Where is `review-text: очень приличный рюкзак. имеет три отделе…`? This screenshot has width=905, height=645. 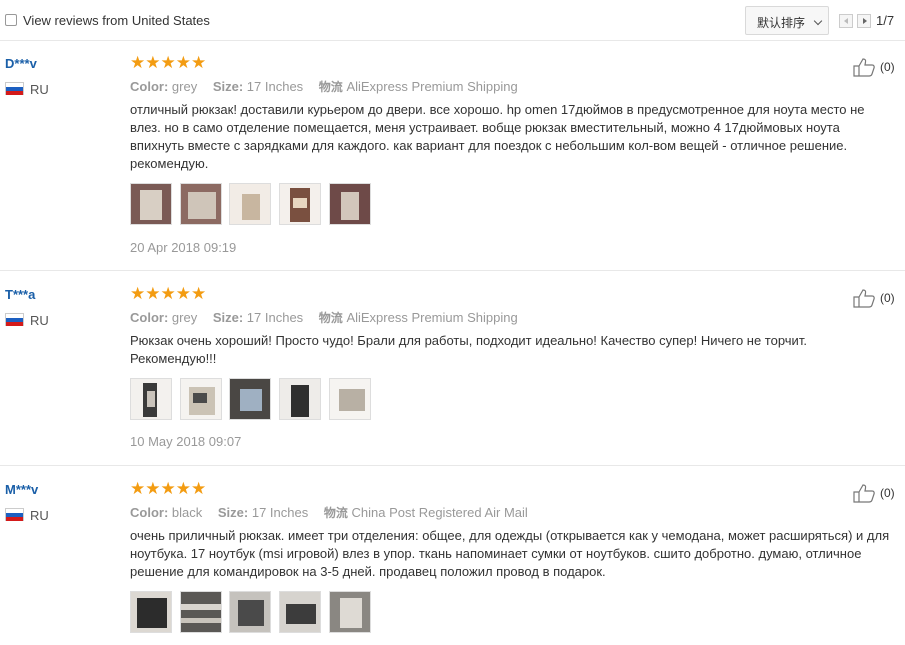
review-text: очень приличный рюкзак. имеет три отделе… is located at coordinates (510, 553).